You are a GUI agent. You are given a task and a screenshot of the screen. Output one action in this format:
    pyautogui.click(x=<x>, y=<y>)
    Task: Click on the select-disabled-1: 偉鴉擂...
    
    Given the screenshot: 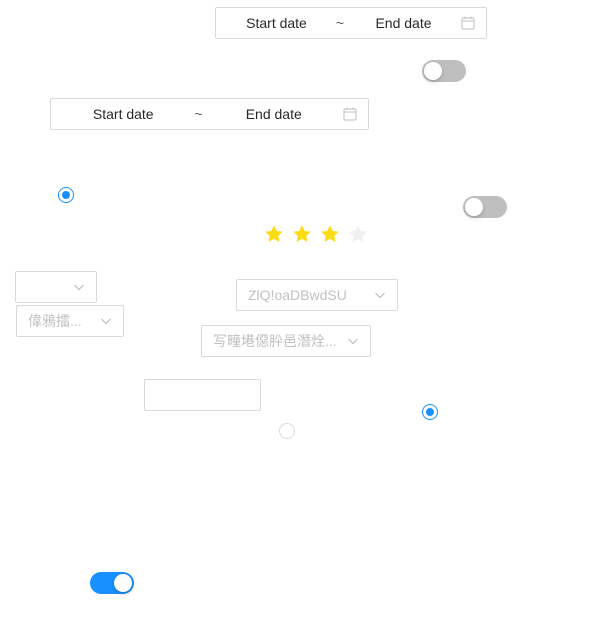 What is the action you would take?
    pyautogui.click(x=70, y=321)
    